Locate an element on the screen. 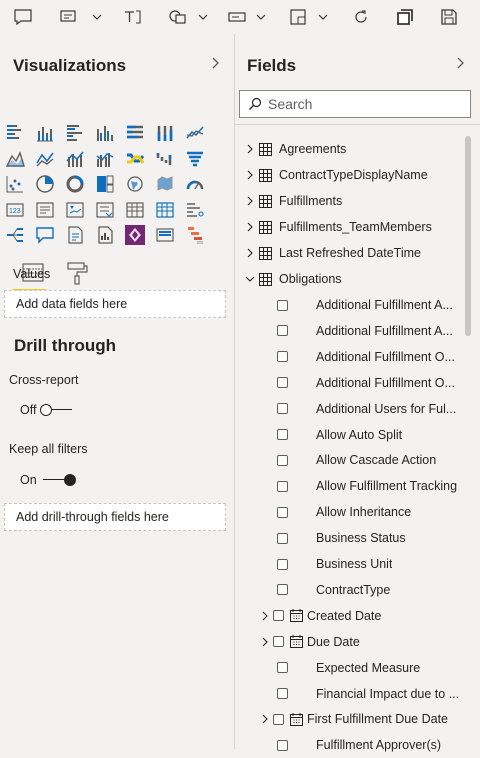  visual-table-dropdown-icon is located at coordinates (311, 17).